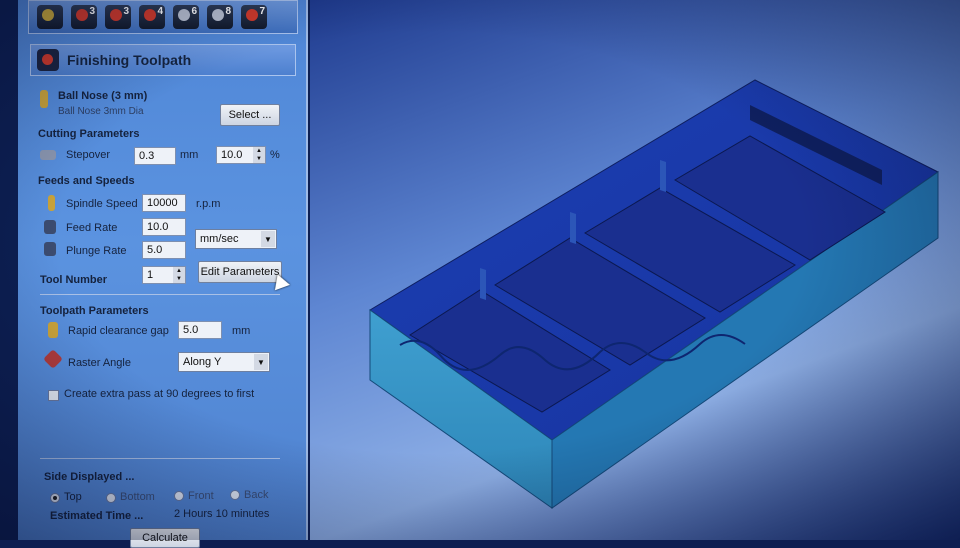 This screenshot has width=960, height=548. Describe the element at coordinates (88, 155) in the screenshot. I see `stepover-label: Stepover` at that location.